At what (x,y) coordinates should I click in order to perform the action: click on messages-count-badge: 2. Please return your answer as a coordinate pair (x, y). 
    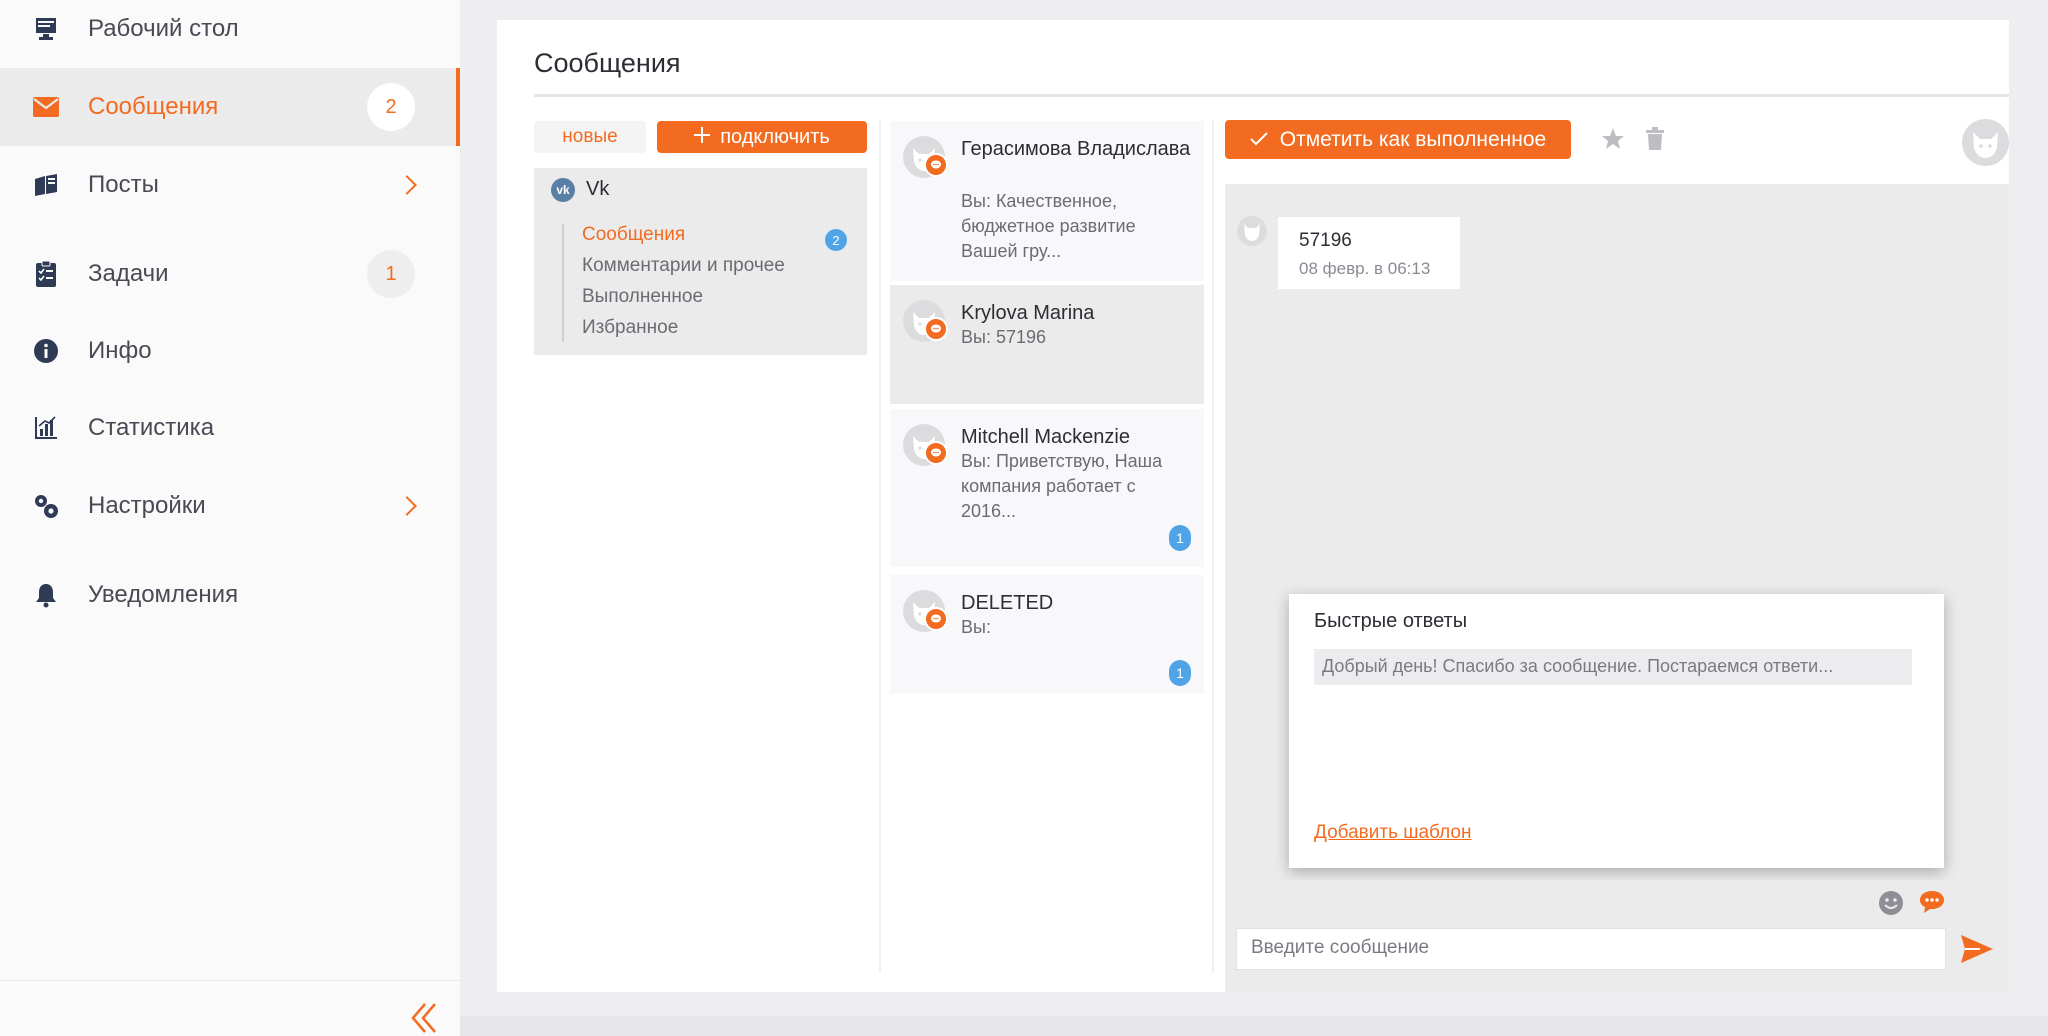
    Looking at the image, I should click on (391, 107).